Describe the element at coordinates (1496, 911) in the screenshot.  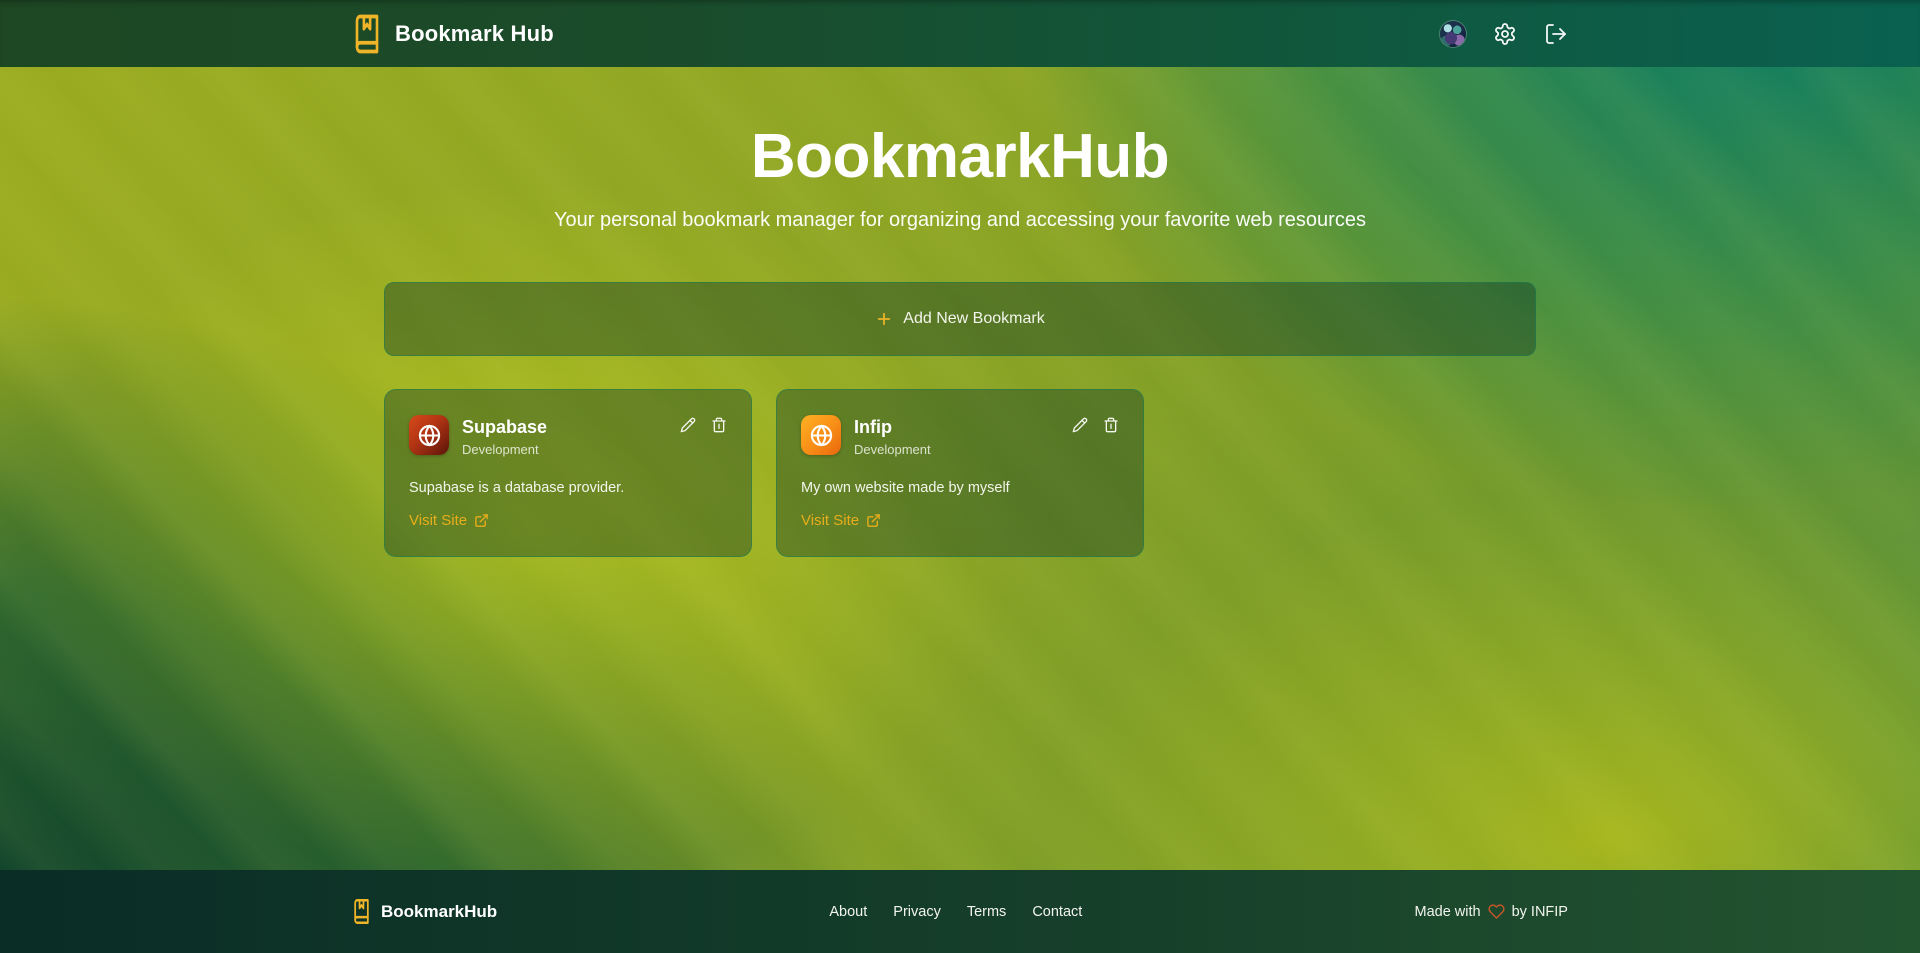
I see `heart-icon` at that location.